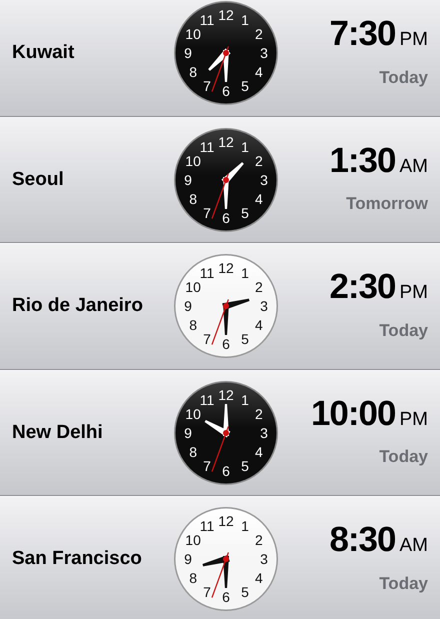 This screenshot has width=440, height=619. Describe the element at coordinates (362, 160) in the screenshot. I see `time-text: 1:30` at that location.